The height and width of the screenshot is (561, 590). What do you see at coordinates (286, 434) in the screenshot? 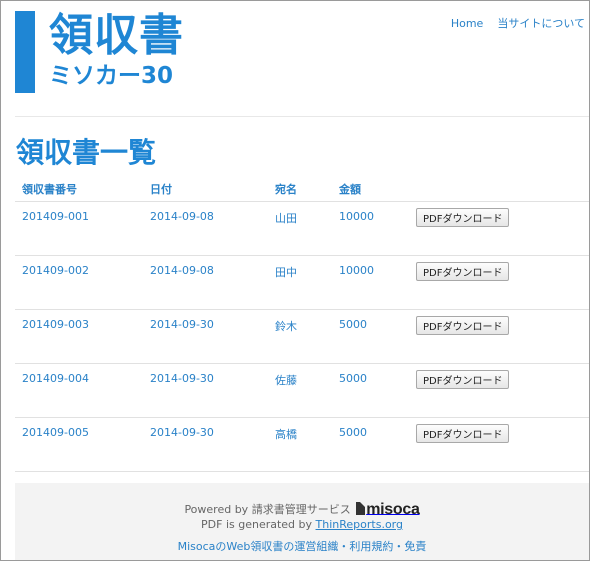
I see `recipient-link: 高橋` at bounding box center [286, 434].